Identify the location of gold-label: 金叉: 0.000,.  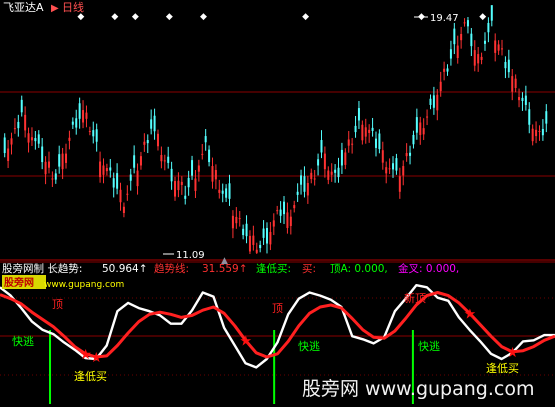
(428, 268).